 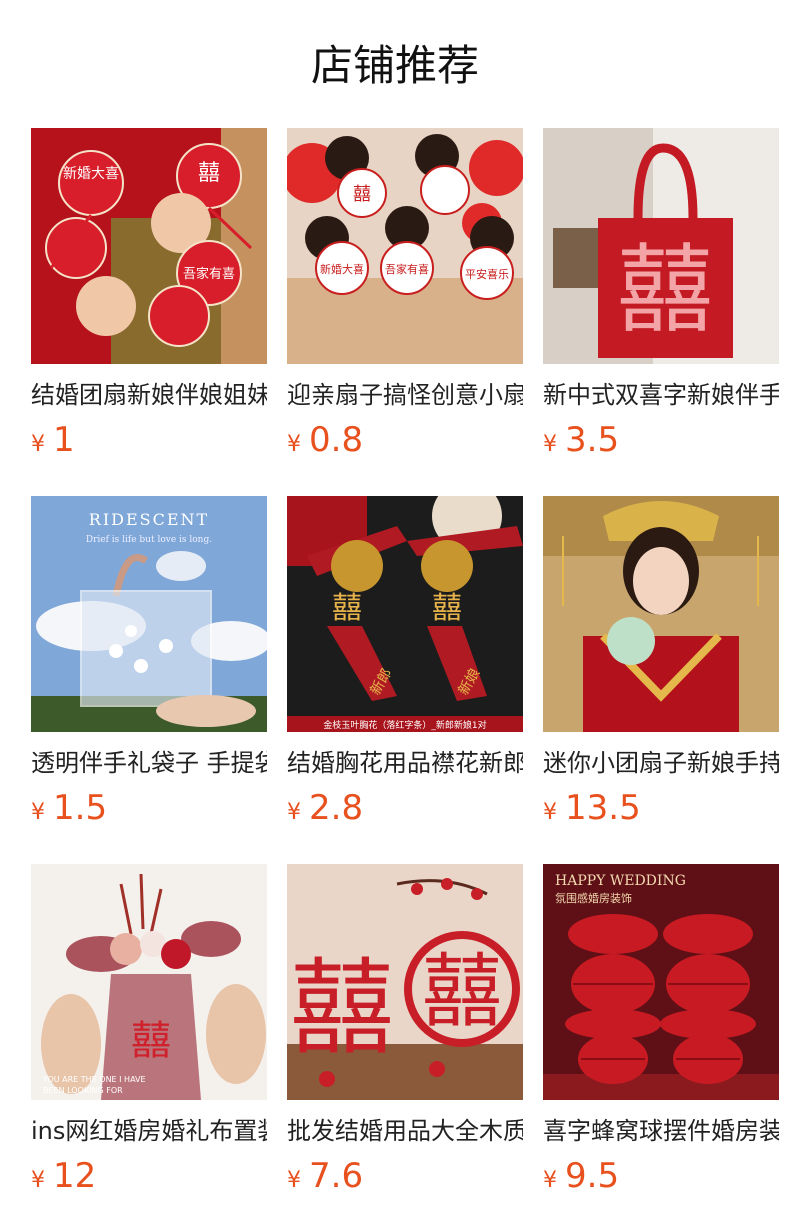 What do you see at coordinates (661, 982) in the screenshot?
I see `product-image: HAPPY WEDDING 氛围感婚房装饰` at bounding box center [661, 982].